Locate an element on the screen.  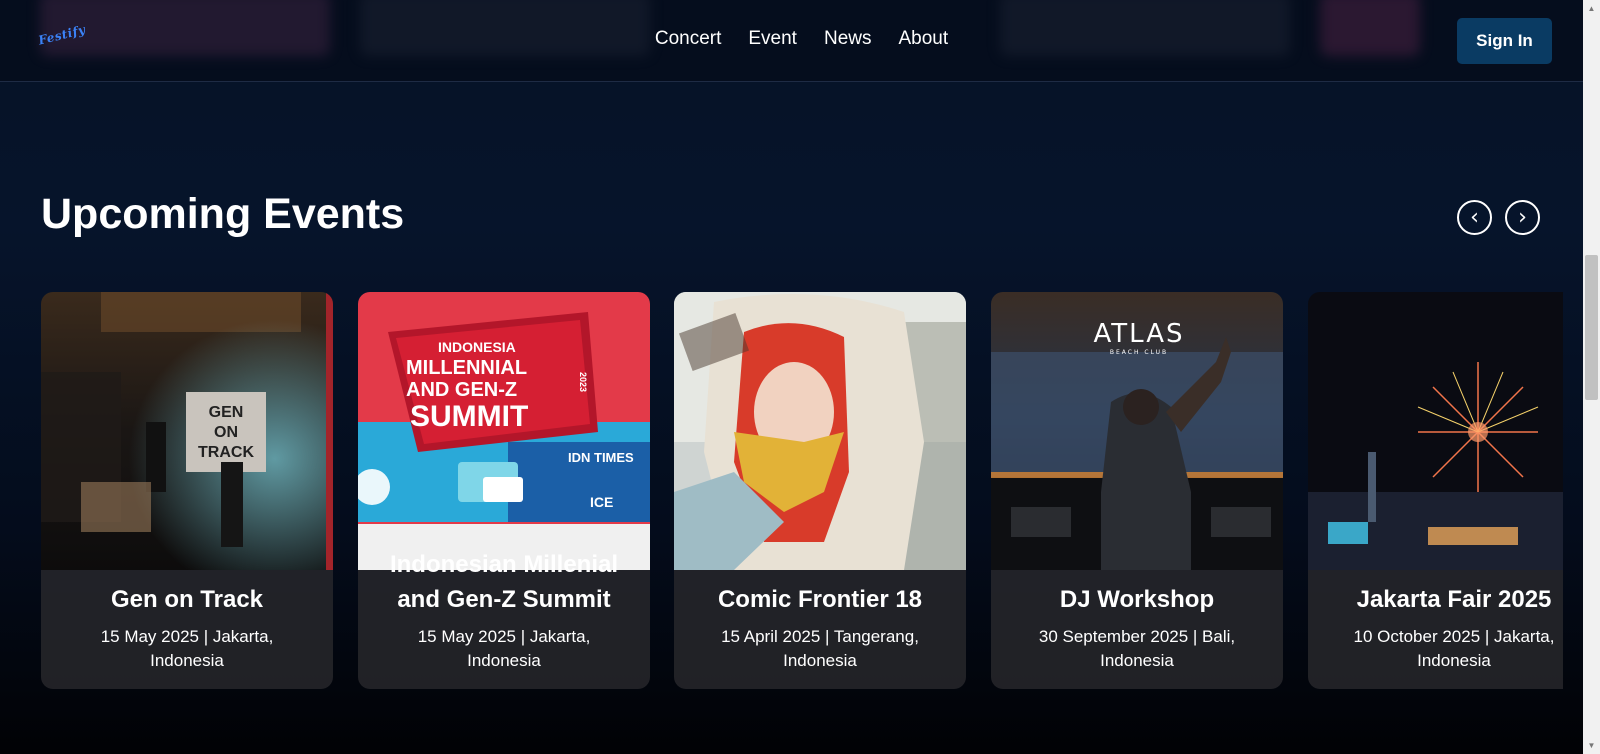
carousel-prev-button: ‹ is located at coordinates (1474, 217).